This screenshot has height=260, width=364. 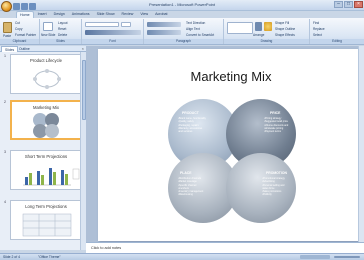 I want to click on thumbnail-number: 3, so click(x=5, y=152).